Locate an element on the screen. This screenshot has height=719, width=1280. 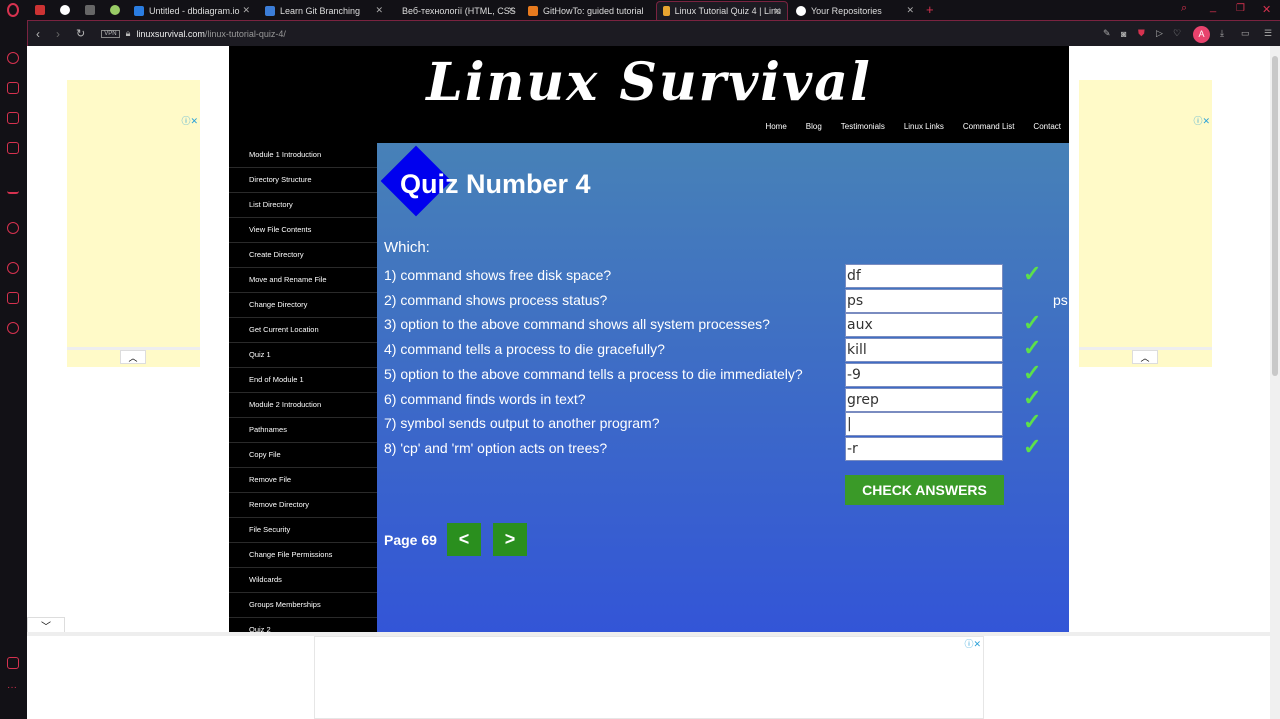
snapshot-icon: ◙ is located at coordinates (1123, 34).